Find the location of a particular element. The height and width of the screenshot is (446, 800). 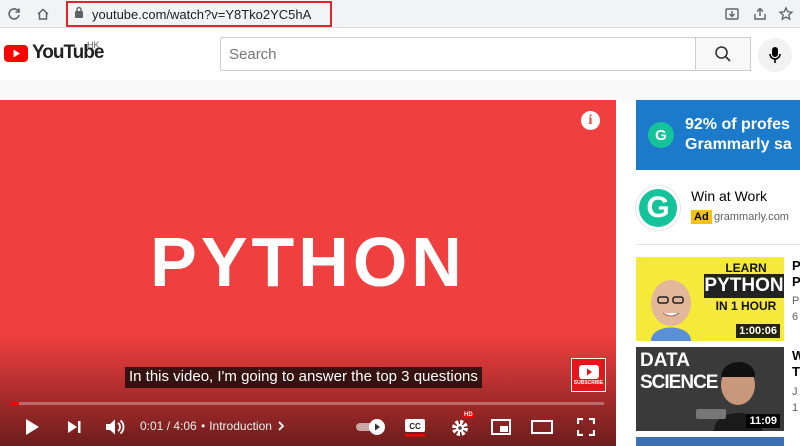

address-bar: youtube.com/watch?v=Y8Tko2YC5hA is located at coordinates (199, 14).